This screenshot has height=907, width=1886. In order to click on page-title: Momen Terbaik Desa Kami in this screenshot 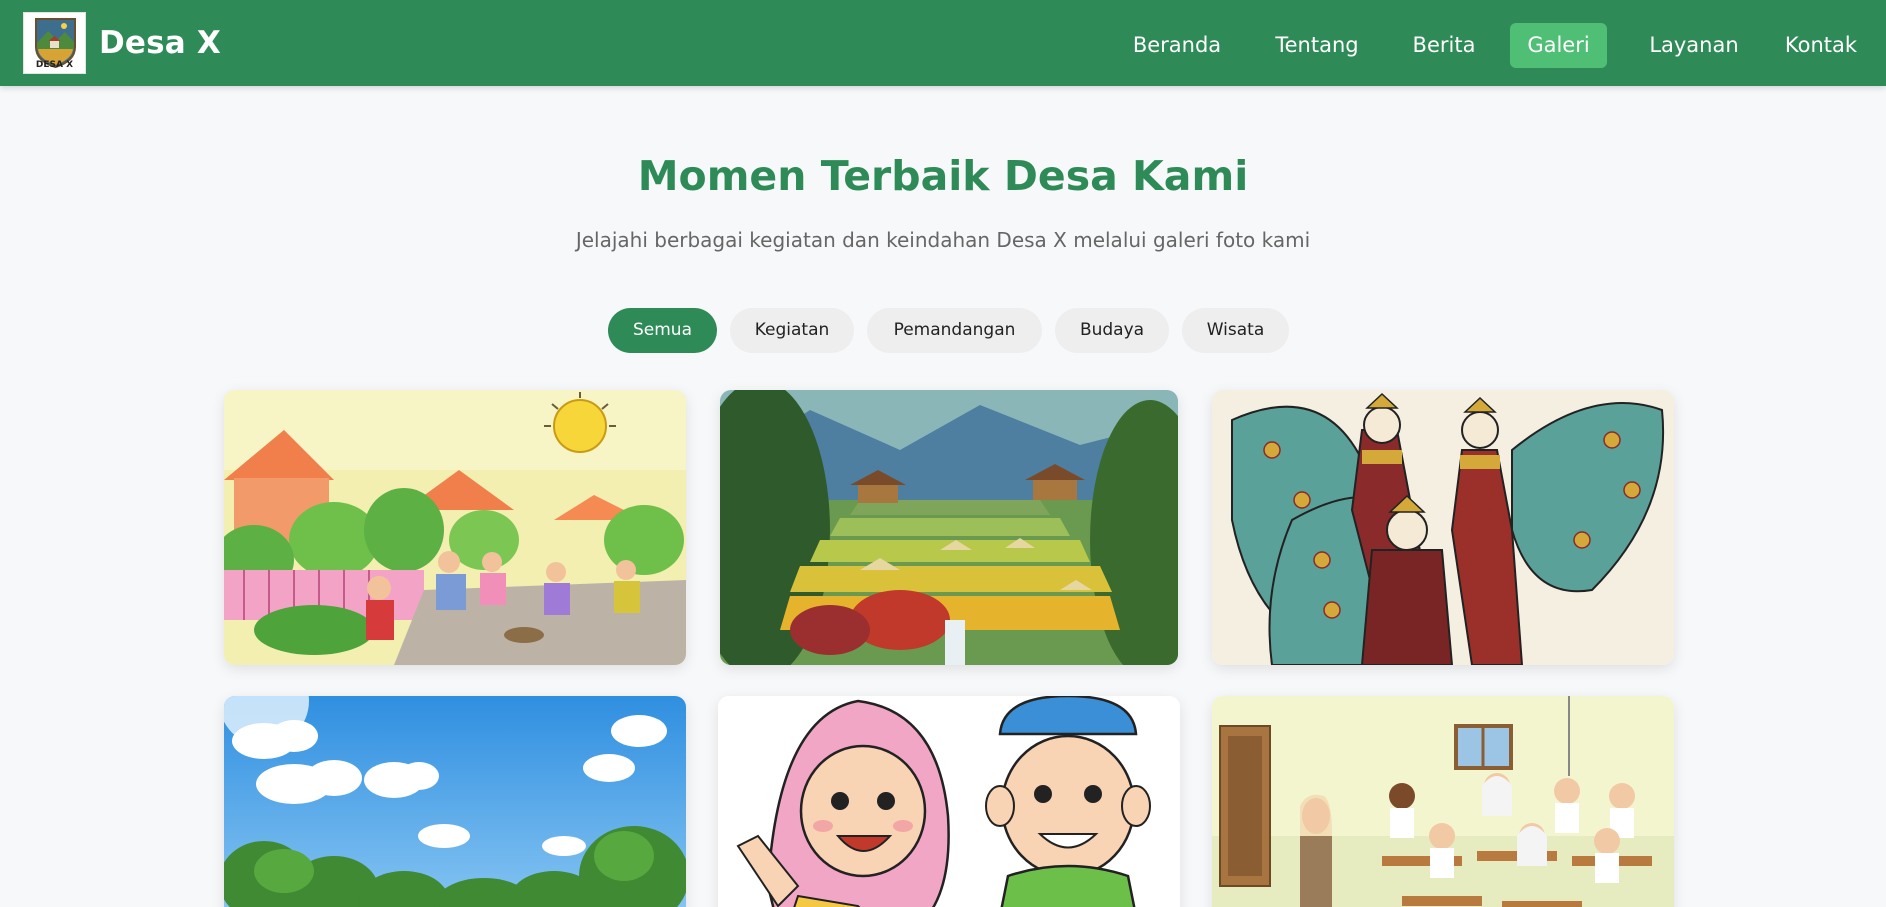, I will do `click(943, 176)`.